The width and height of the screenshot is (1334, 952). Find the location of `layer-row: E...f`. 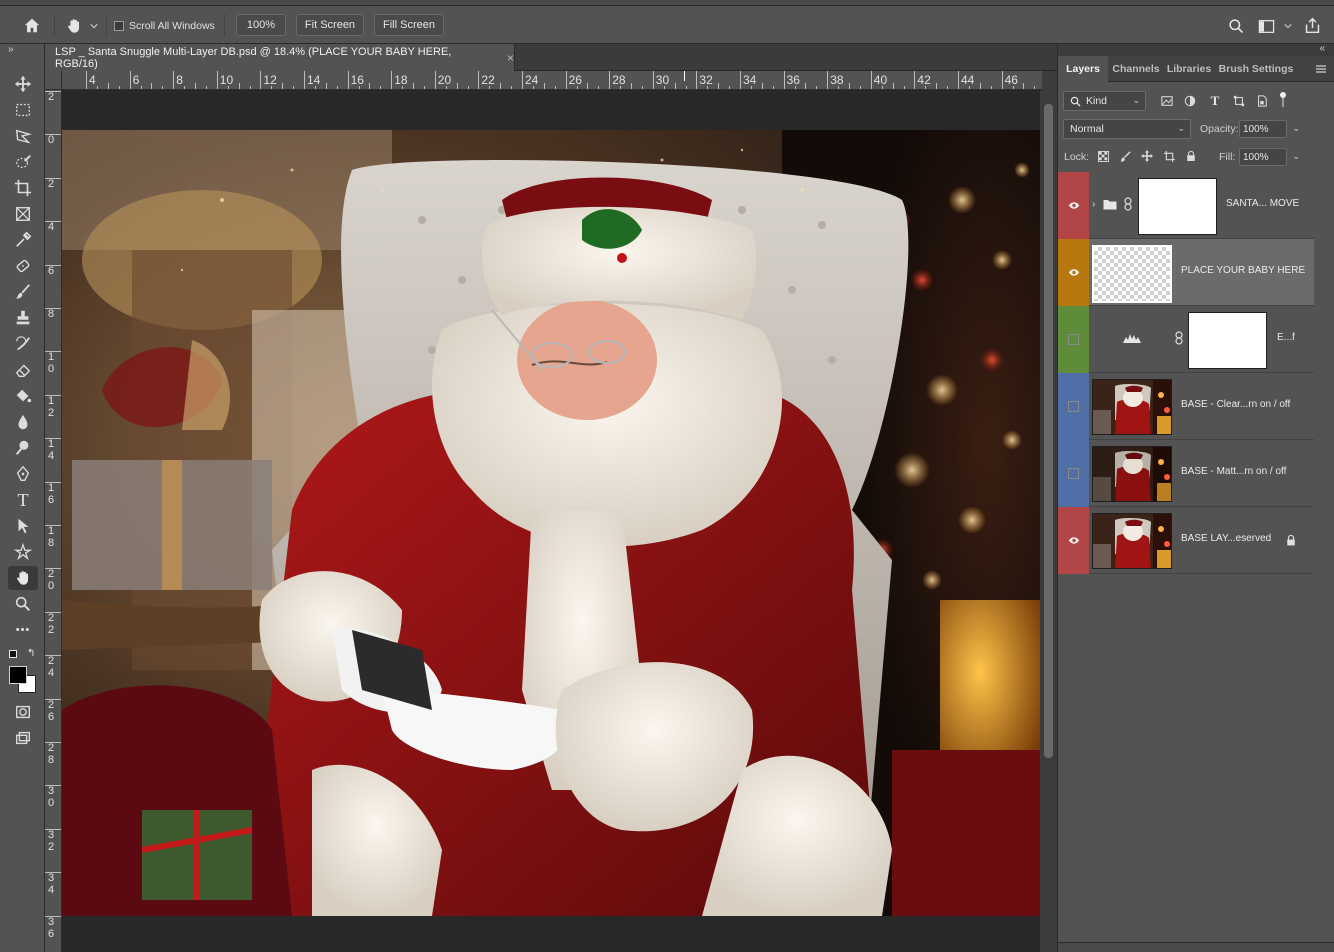

layer-row: E...f is located at coordinates (1186, 339).